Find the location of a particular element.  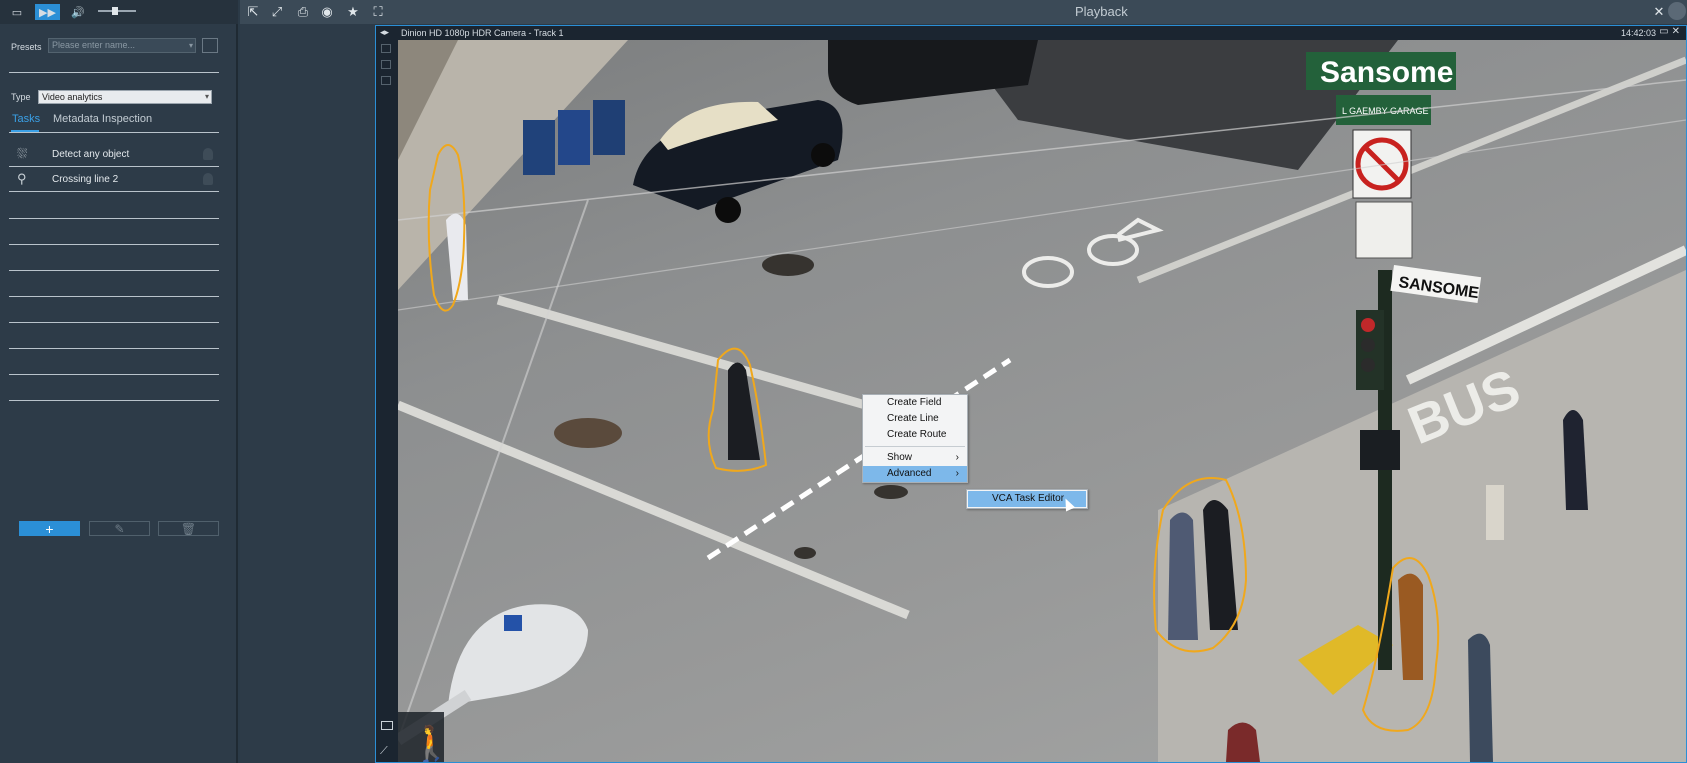

garage-sign: L GAEMBY GARAGE is located at coordinates (1385, 111).